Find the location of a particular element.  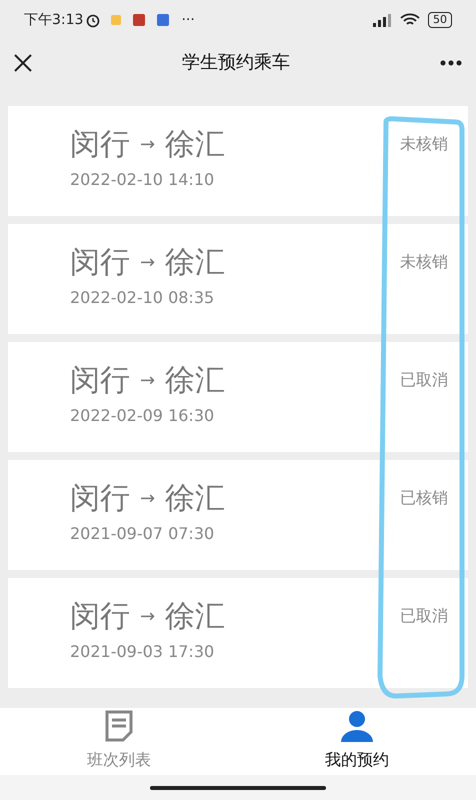

trip-card: 闵行 → 徐汇 2021-09-03 17:30 已取消 is located at coordinates (238, 633).